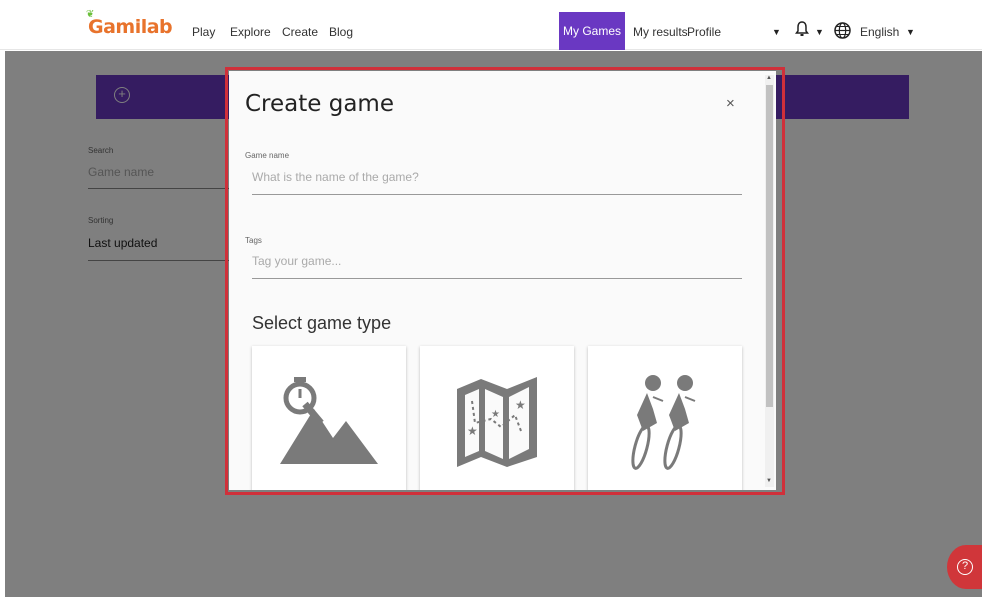  I want to click on language-selector: English, so click(879, 32).